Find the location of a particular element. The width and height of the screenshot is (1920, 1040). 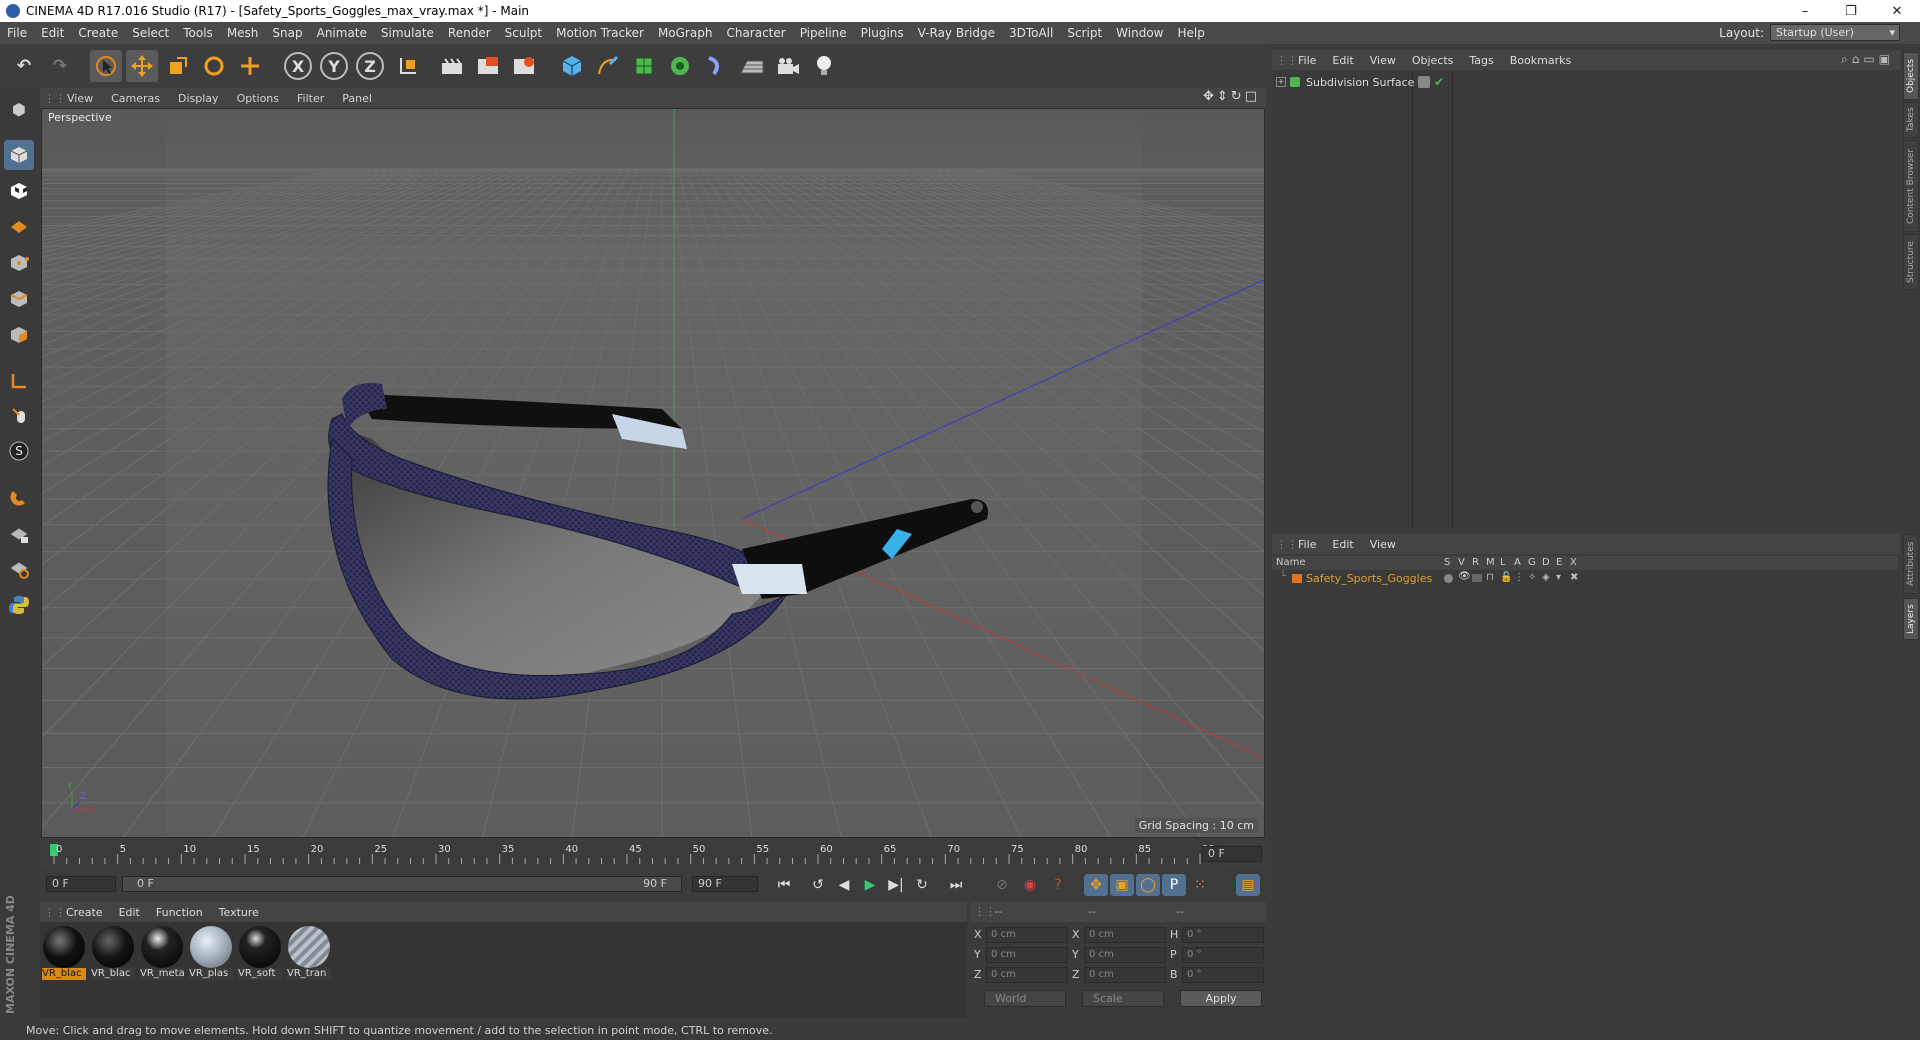

end-frame-field: 90 F is located at coordinates (725, 884).